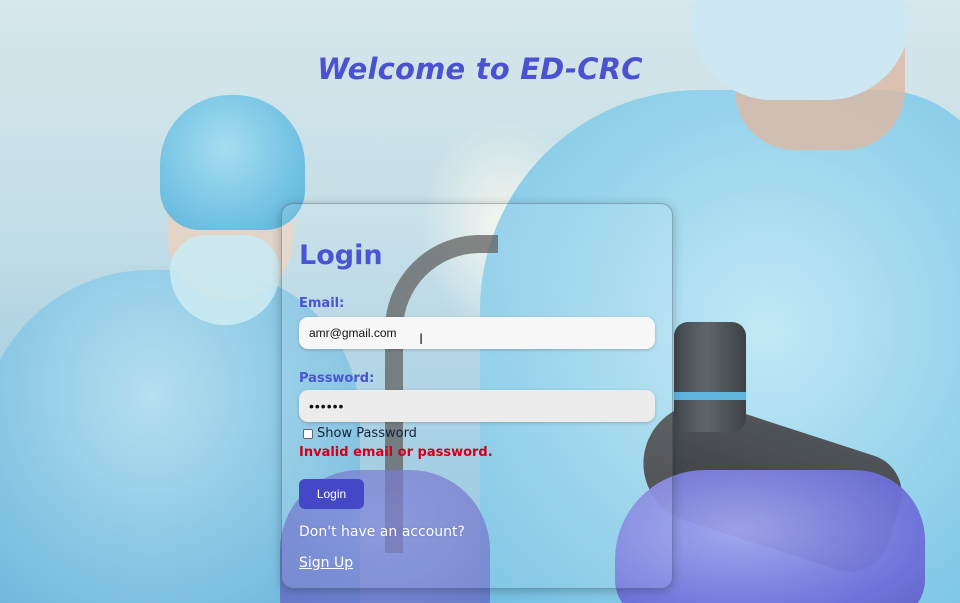 Image resolution: width=960 pixels, height=603 pixels. I want to click on show-password-checkbox, so click(308, 433).